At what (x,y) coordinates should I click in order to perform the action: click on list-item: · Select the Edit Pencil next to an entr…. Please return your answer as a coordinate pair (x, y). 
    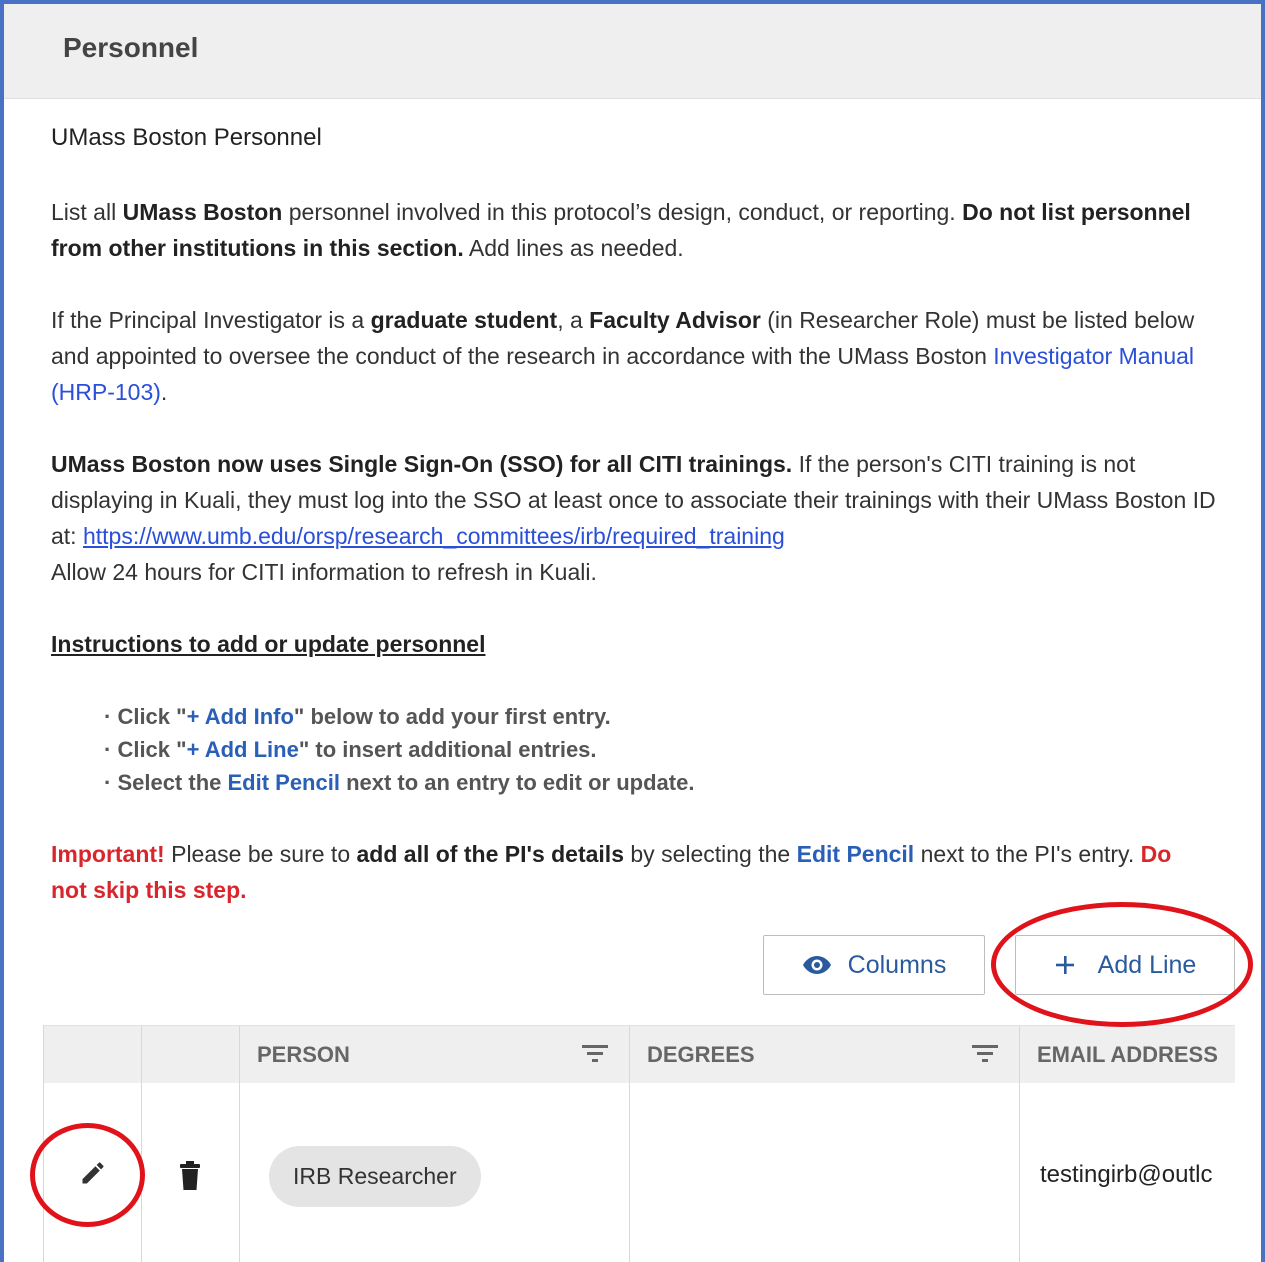
    Looking at the image, I should click on (399, 782).